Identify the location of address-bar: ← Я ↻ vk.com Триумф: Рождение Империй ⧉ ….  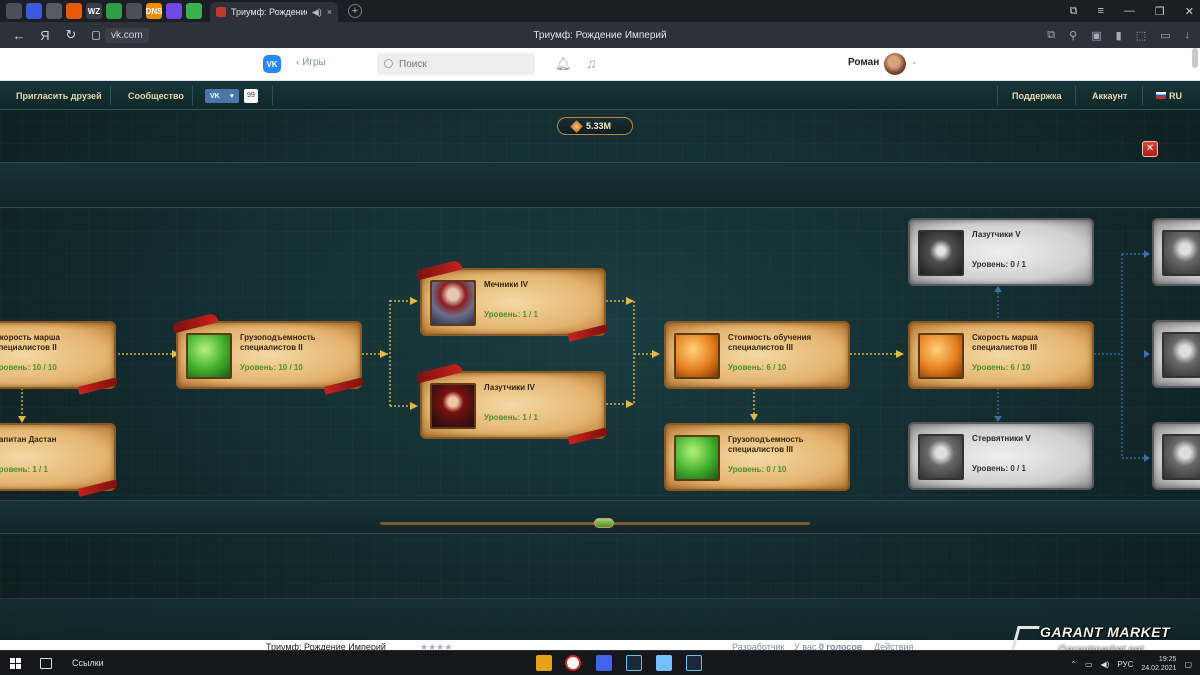
(600, 35).